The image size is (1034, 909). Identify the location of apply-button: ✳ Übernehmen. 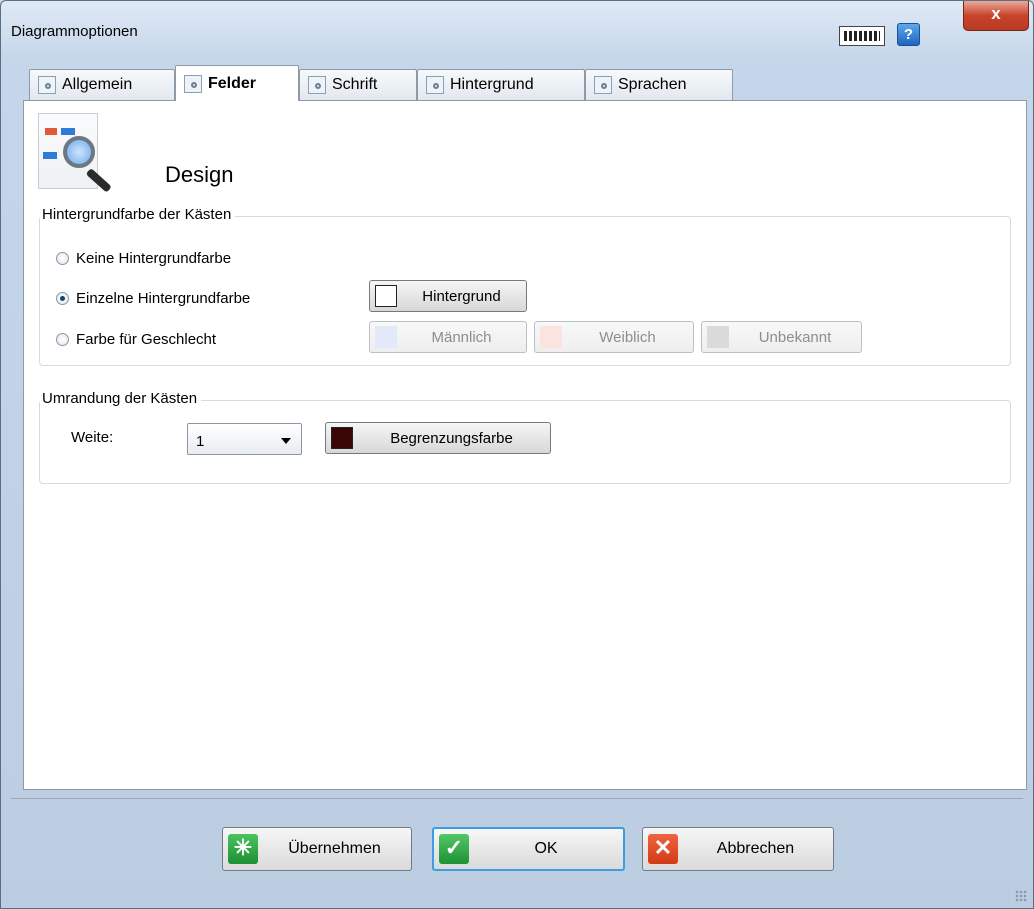
(317, 849).